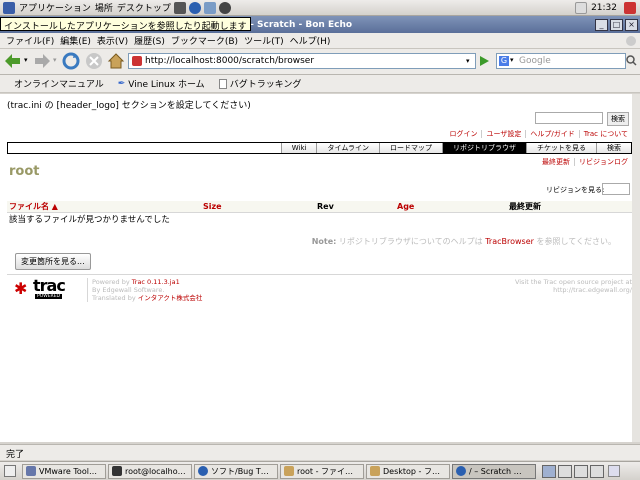  I want to click on firefox-launcher-icon, so click(194, 7).